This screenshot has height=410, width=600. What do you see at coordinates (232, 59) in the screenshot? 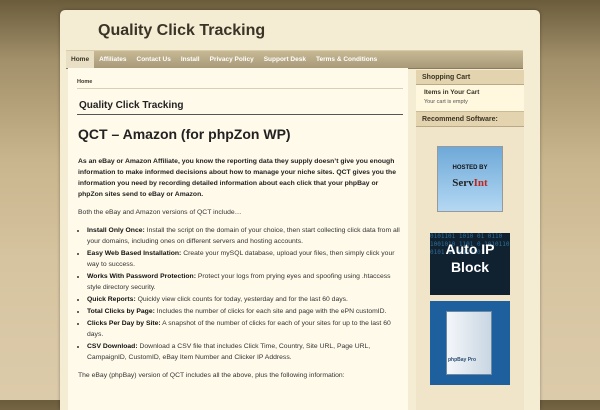
I see `nav-item-privacy-policy: Privacy Policy` at bounding box center [232, 59].